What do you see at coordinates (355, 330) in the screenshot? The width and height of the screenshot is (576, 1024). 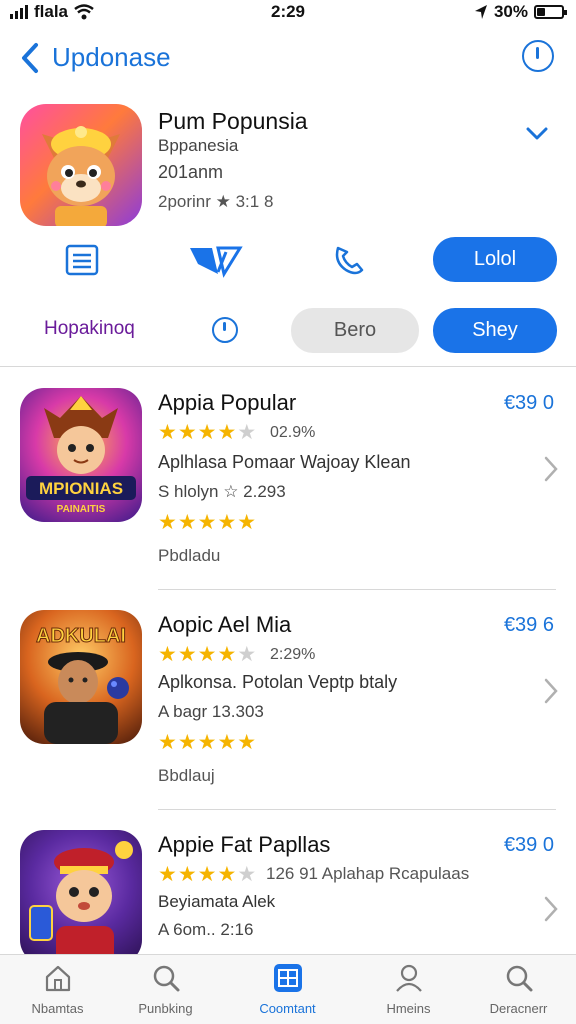 I see `secondary-filter-button: Bero` at bounding box center [355, 330].